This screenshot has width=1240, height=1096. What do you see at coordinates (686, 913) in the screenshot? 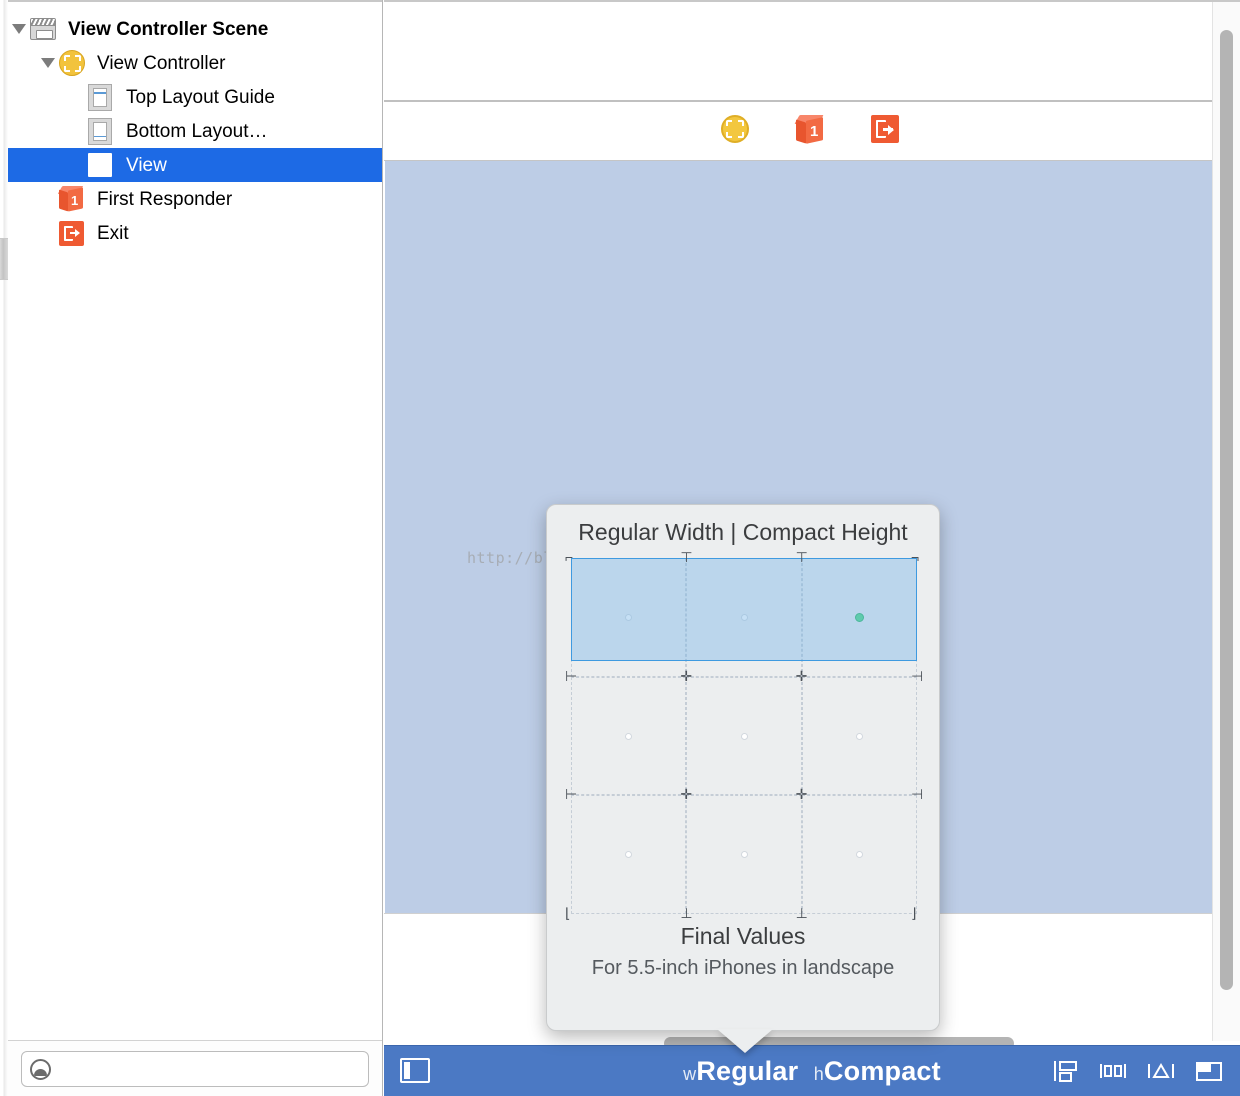
I see `grid-handle-13: ⊥` at bounding box center [686, 913].